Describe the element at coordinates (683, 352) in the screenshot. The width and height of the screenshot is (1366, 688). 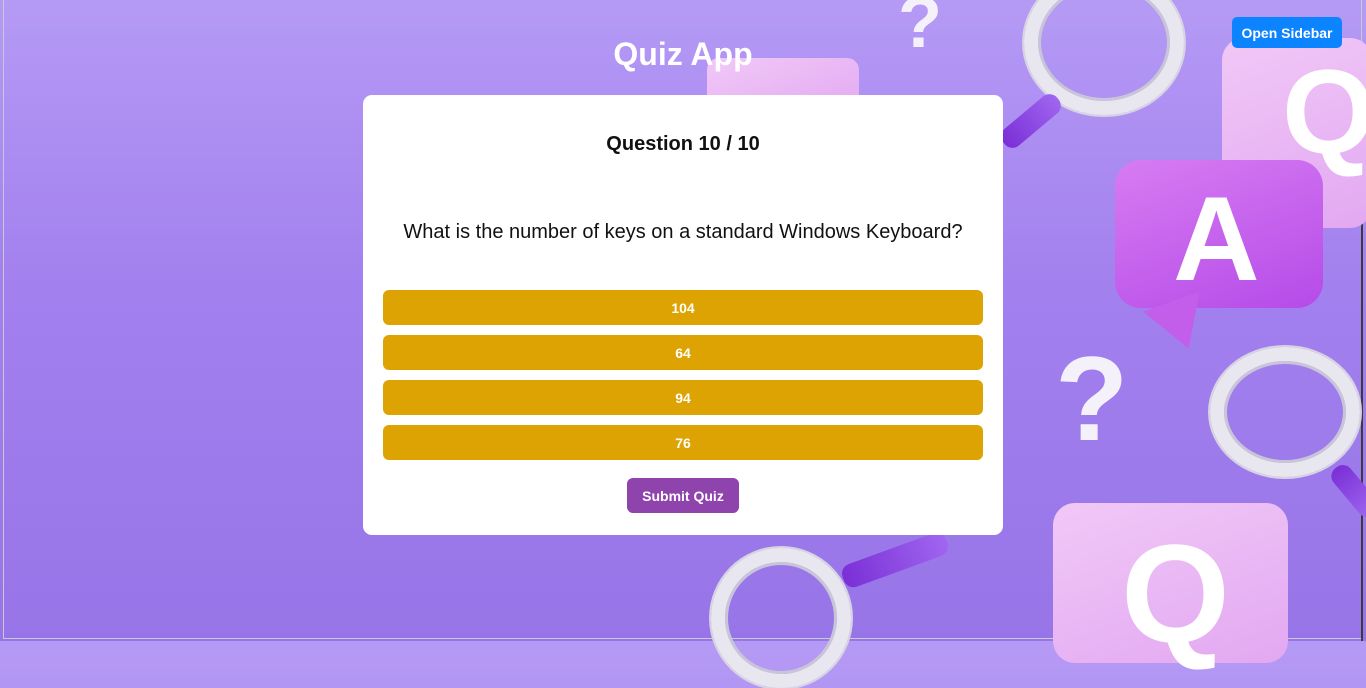
I see `answer-option: 64` at that location.